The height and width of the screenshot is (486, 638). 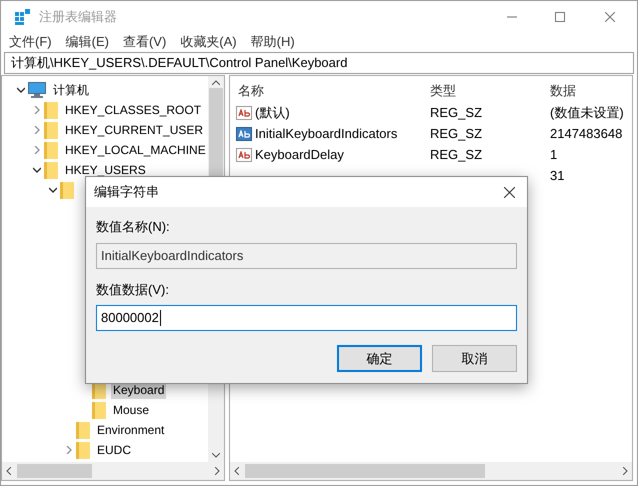 What do you see at coordinates (509, 192) in the screenshot?
I see `close-icon` at bounding box center [509, 192].